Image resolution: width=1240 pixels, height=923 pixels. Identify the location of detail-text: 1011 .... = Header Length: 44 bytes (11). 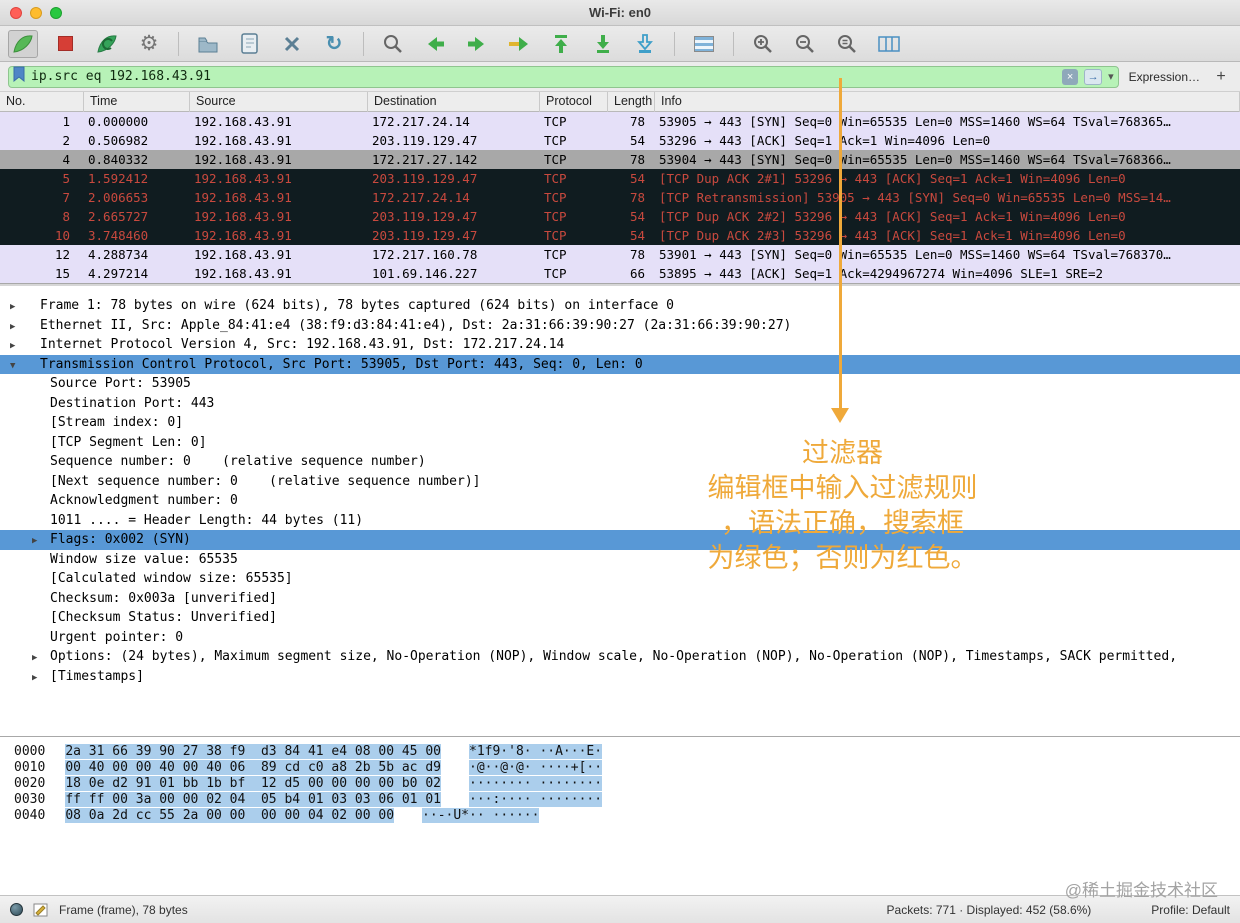
(207, 520).